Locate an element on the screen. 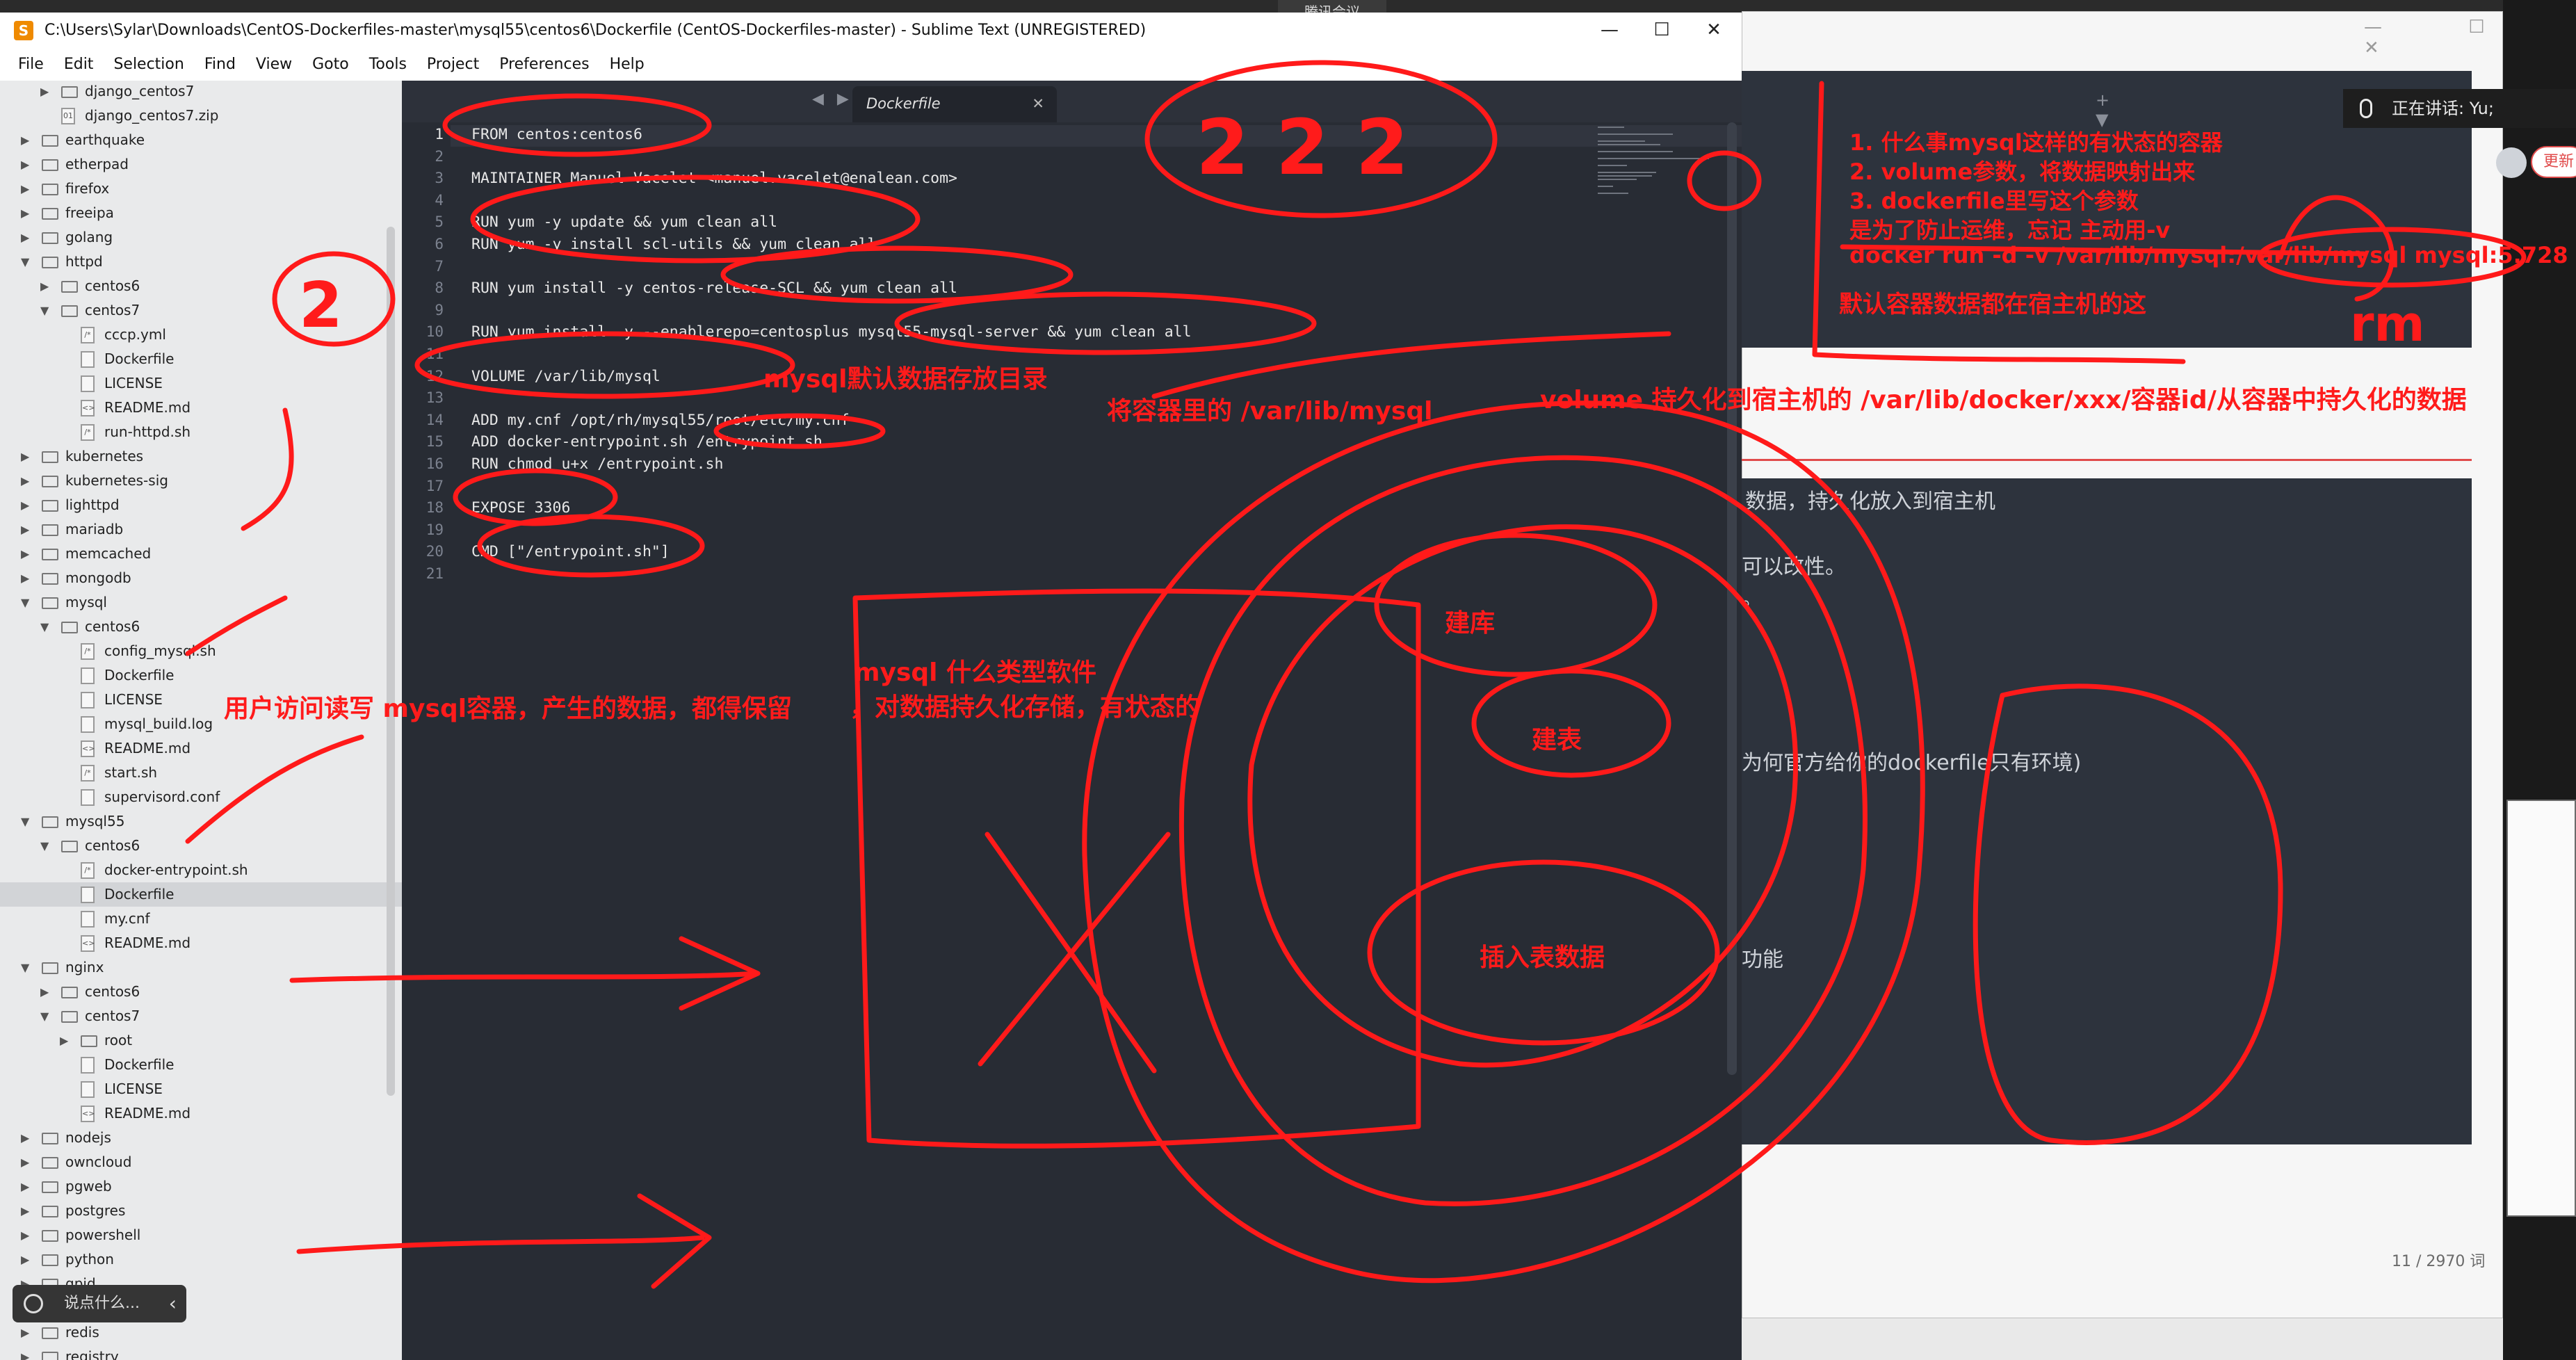  sidebar-item: ▶ root is located at coordinates (201, 1040).